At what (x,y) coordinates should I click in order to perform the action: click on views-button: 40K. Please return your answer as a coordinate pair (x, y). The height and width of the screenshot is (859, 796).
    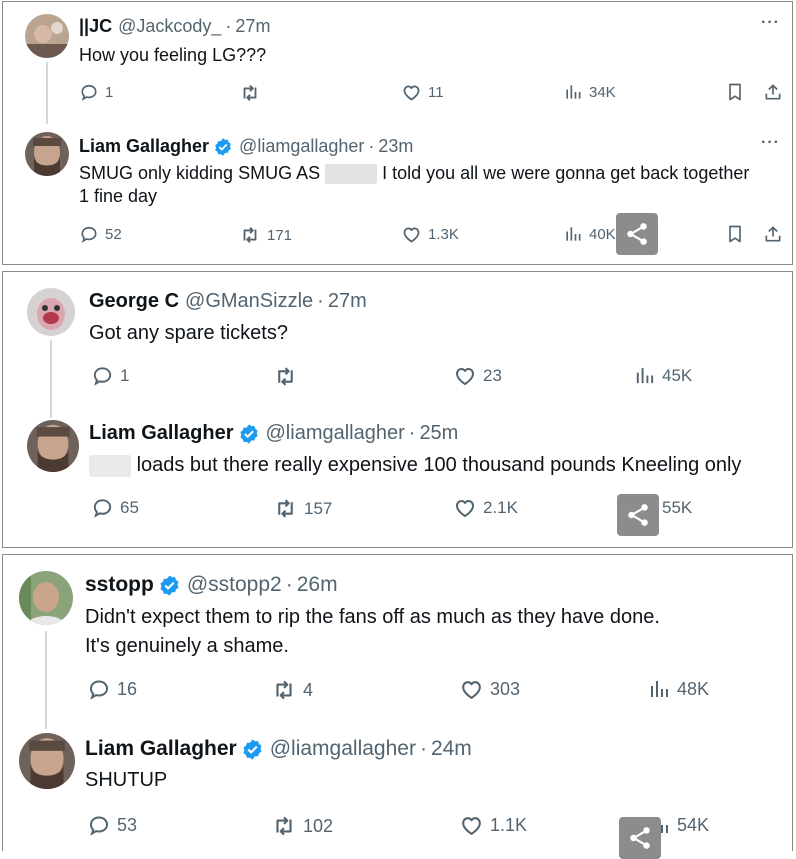
    Looking at the image, I should click on (589, 234).